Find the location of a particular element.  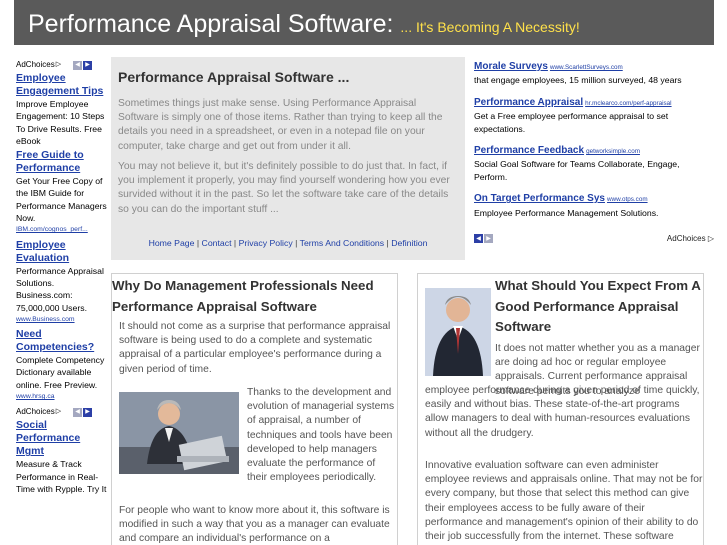

link-definition: Definition is located at coordinates (409, 243).